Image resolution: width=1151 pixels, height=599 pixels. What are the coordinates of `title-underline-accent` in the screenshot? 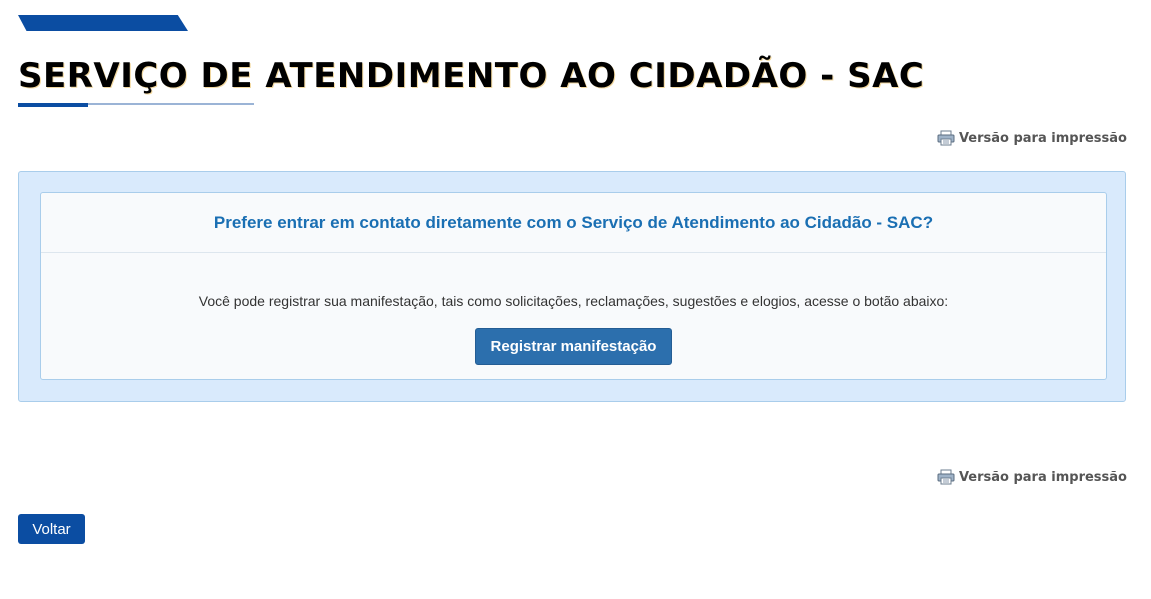 It's located at (53, 105).